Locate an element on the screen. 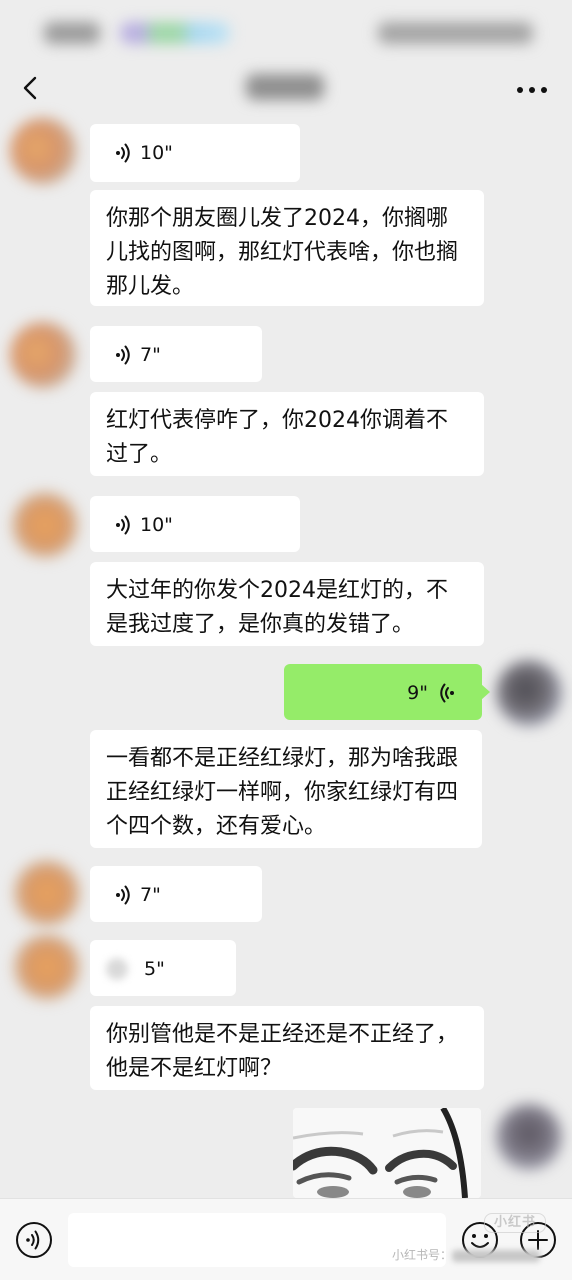 The width and height of the screenshot is (572, 1280). outgoing-voice-message: 9" is located at coordinates (387, 692).